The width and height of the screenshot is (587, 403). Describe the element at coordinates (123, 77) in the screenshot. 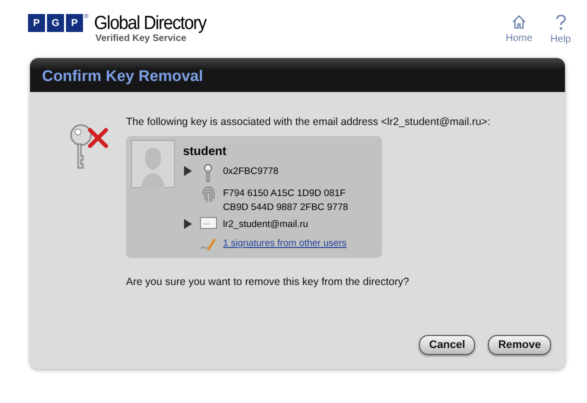

I see `dialog-title: Confirm Key Removal` at that location.